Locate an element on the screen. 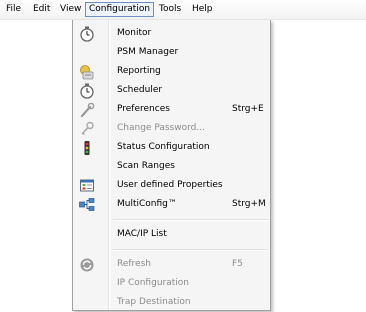  menu-configuration: Configuration is located at coordinates (120, 9).